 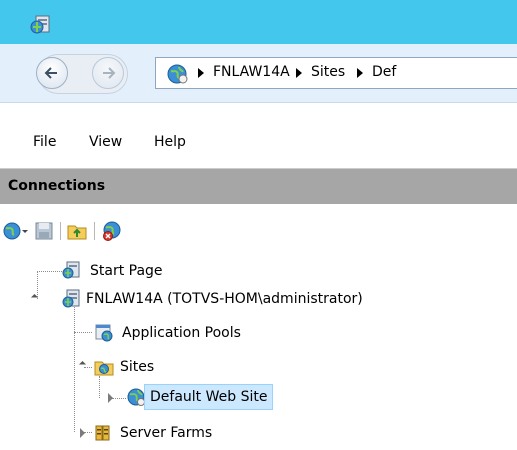 I want to click on menu-file: File, so click(x=44, y=142).